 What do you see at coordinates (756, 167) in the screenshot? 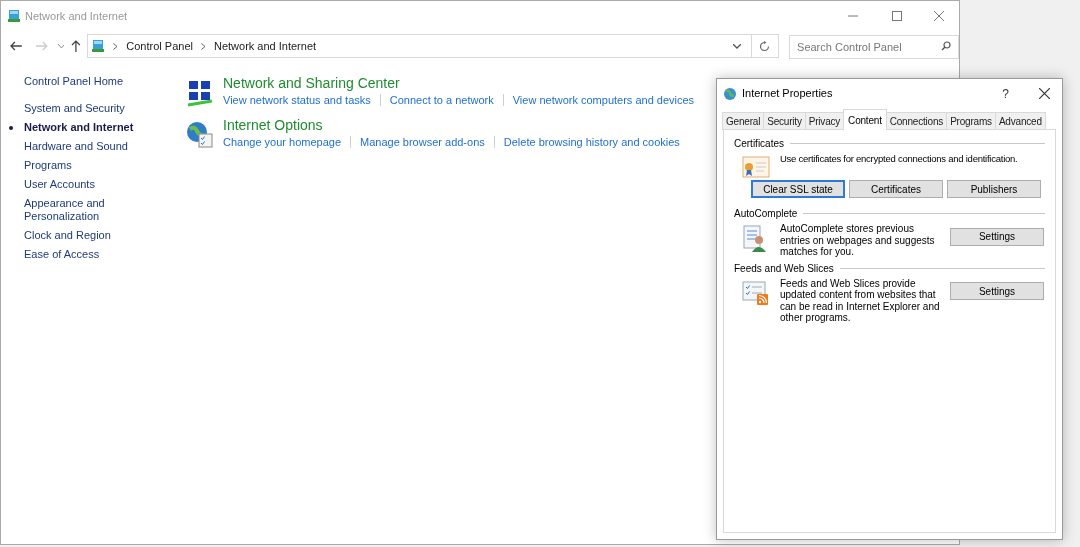
I see `certificate-icon` at bounding box center [756, 167].